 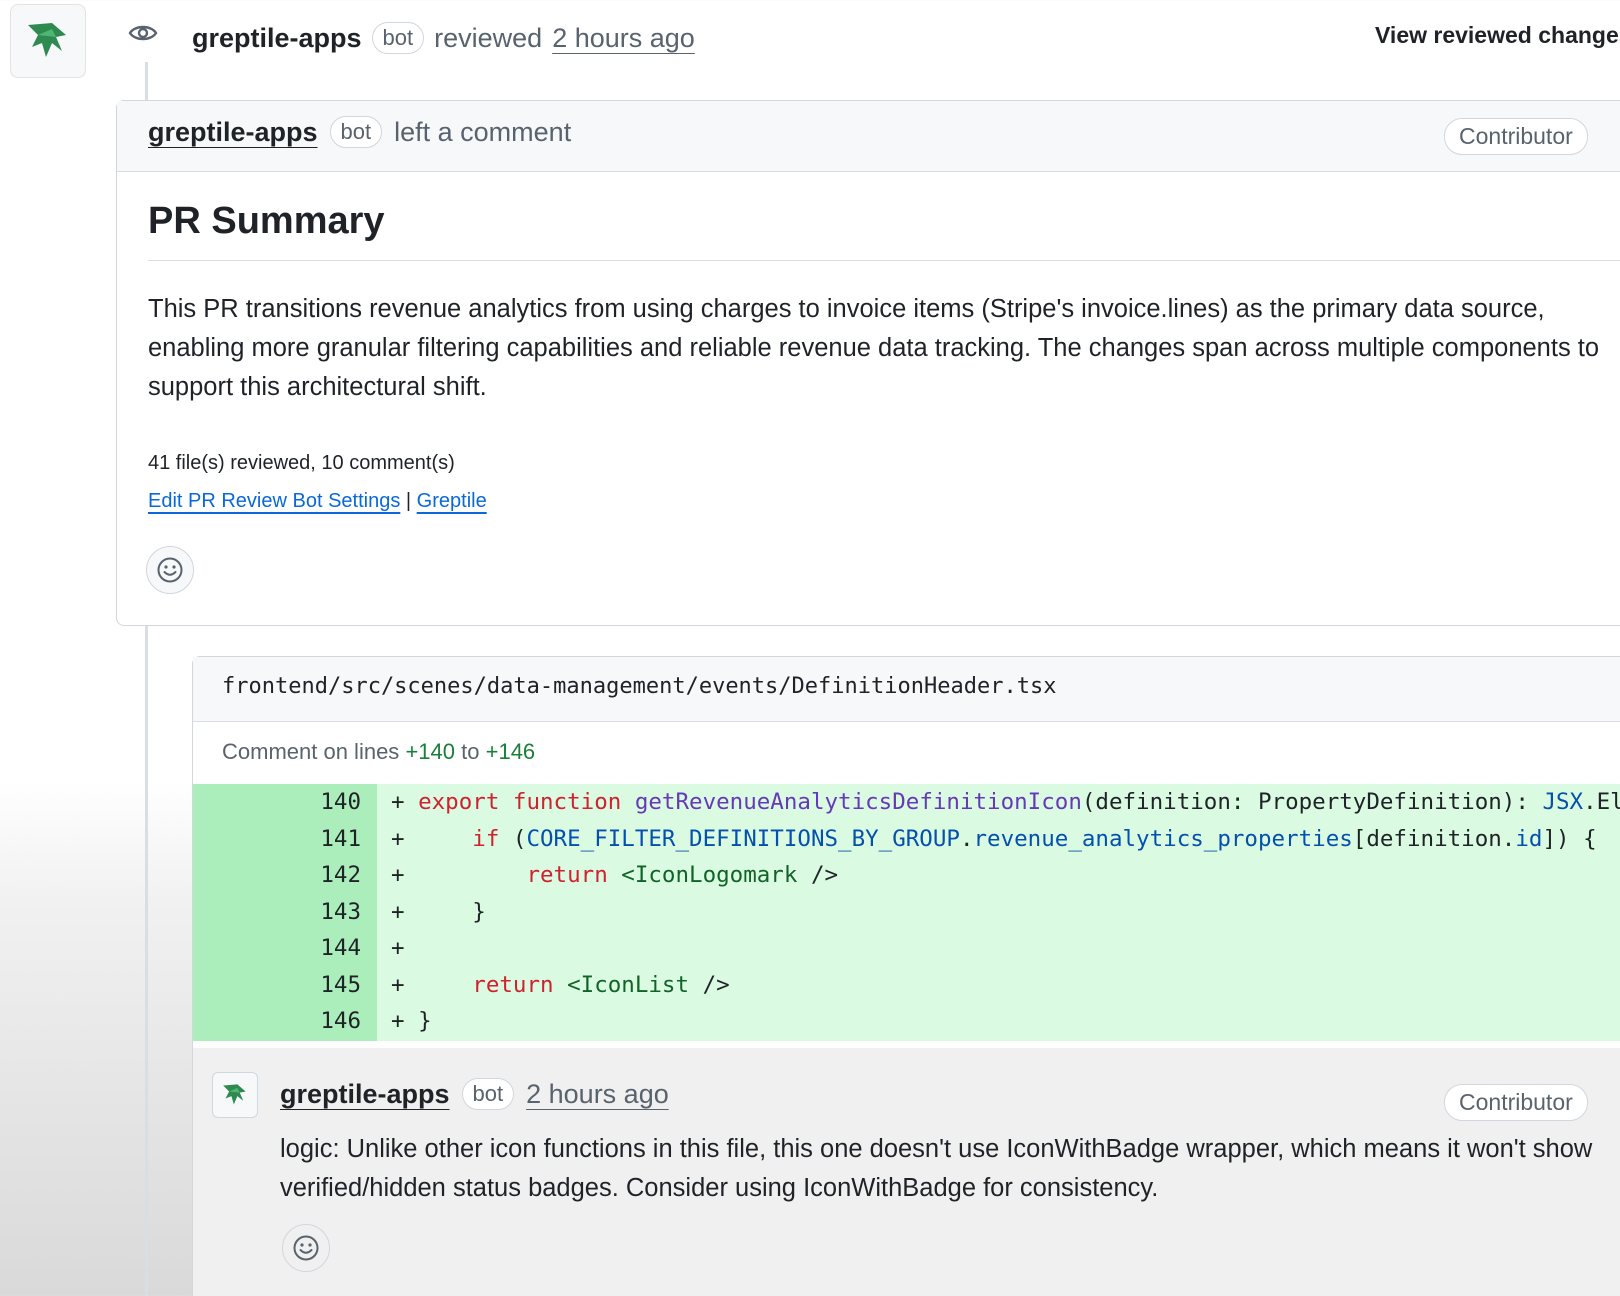 I want to click on heading-divider, so click(x=884, y=260).